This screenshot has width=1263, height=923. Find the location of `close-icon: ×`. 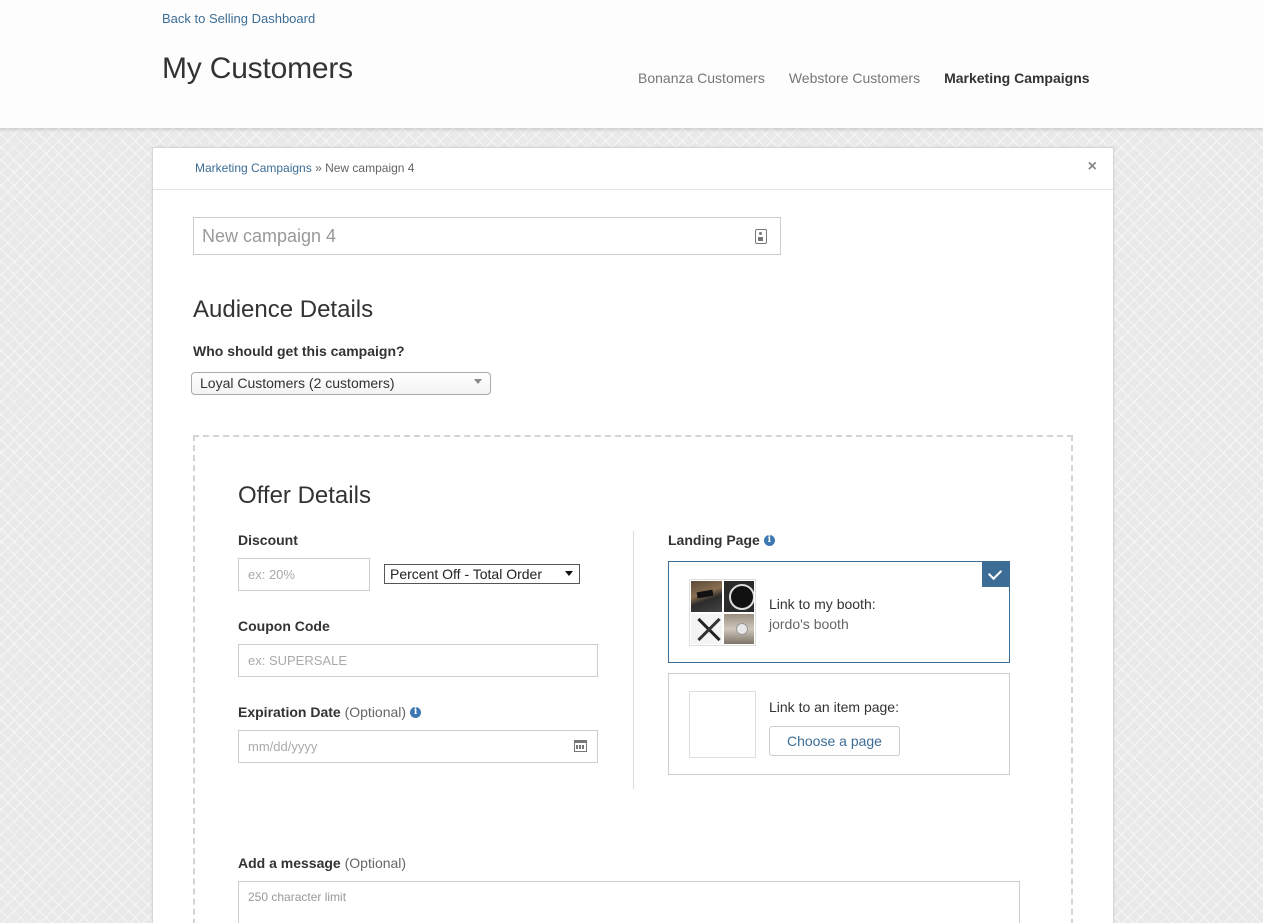

close-icon: × is located at coordinates (1092, 167).